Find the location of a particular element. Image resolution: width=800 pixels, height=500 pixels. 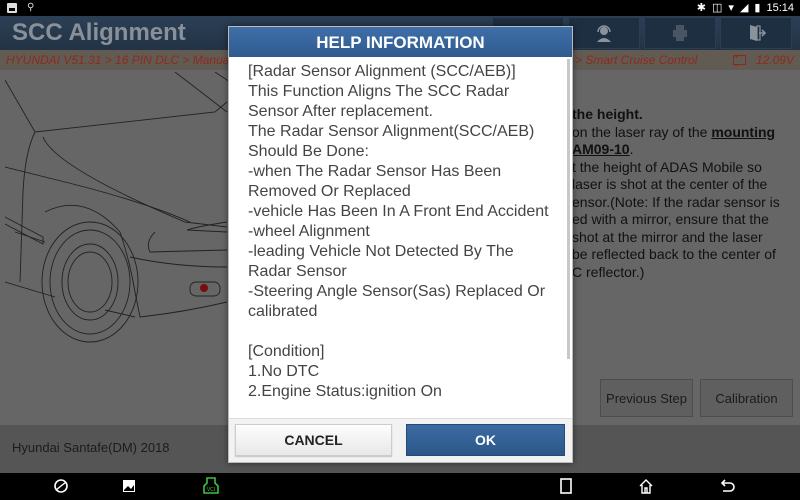

dialog-scrollbar is located at coordinates (568, 209).